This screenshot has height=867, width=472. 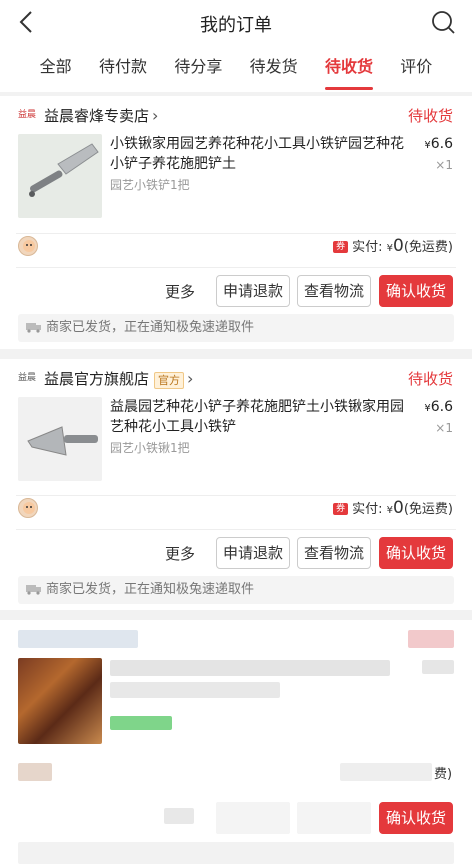 What do you see at coordinates (236, 25) in the screenshot?
I see `page-title: 我的订单` at bounding box center [236, 25].